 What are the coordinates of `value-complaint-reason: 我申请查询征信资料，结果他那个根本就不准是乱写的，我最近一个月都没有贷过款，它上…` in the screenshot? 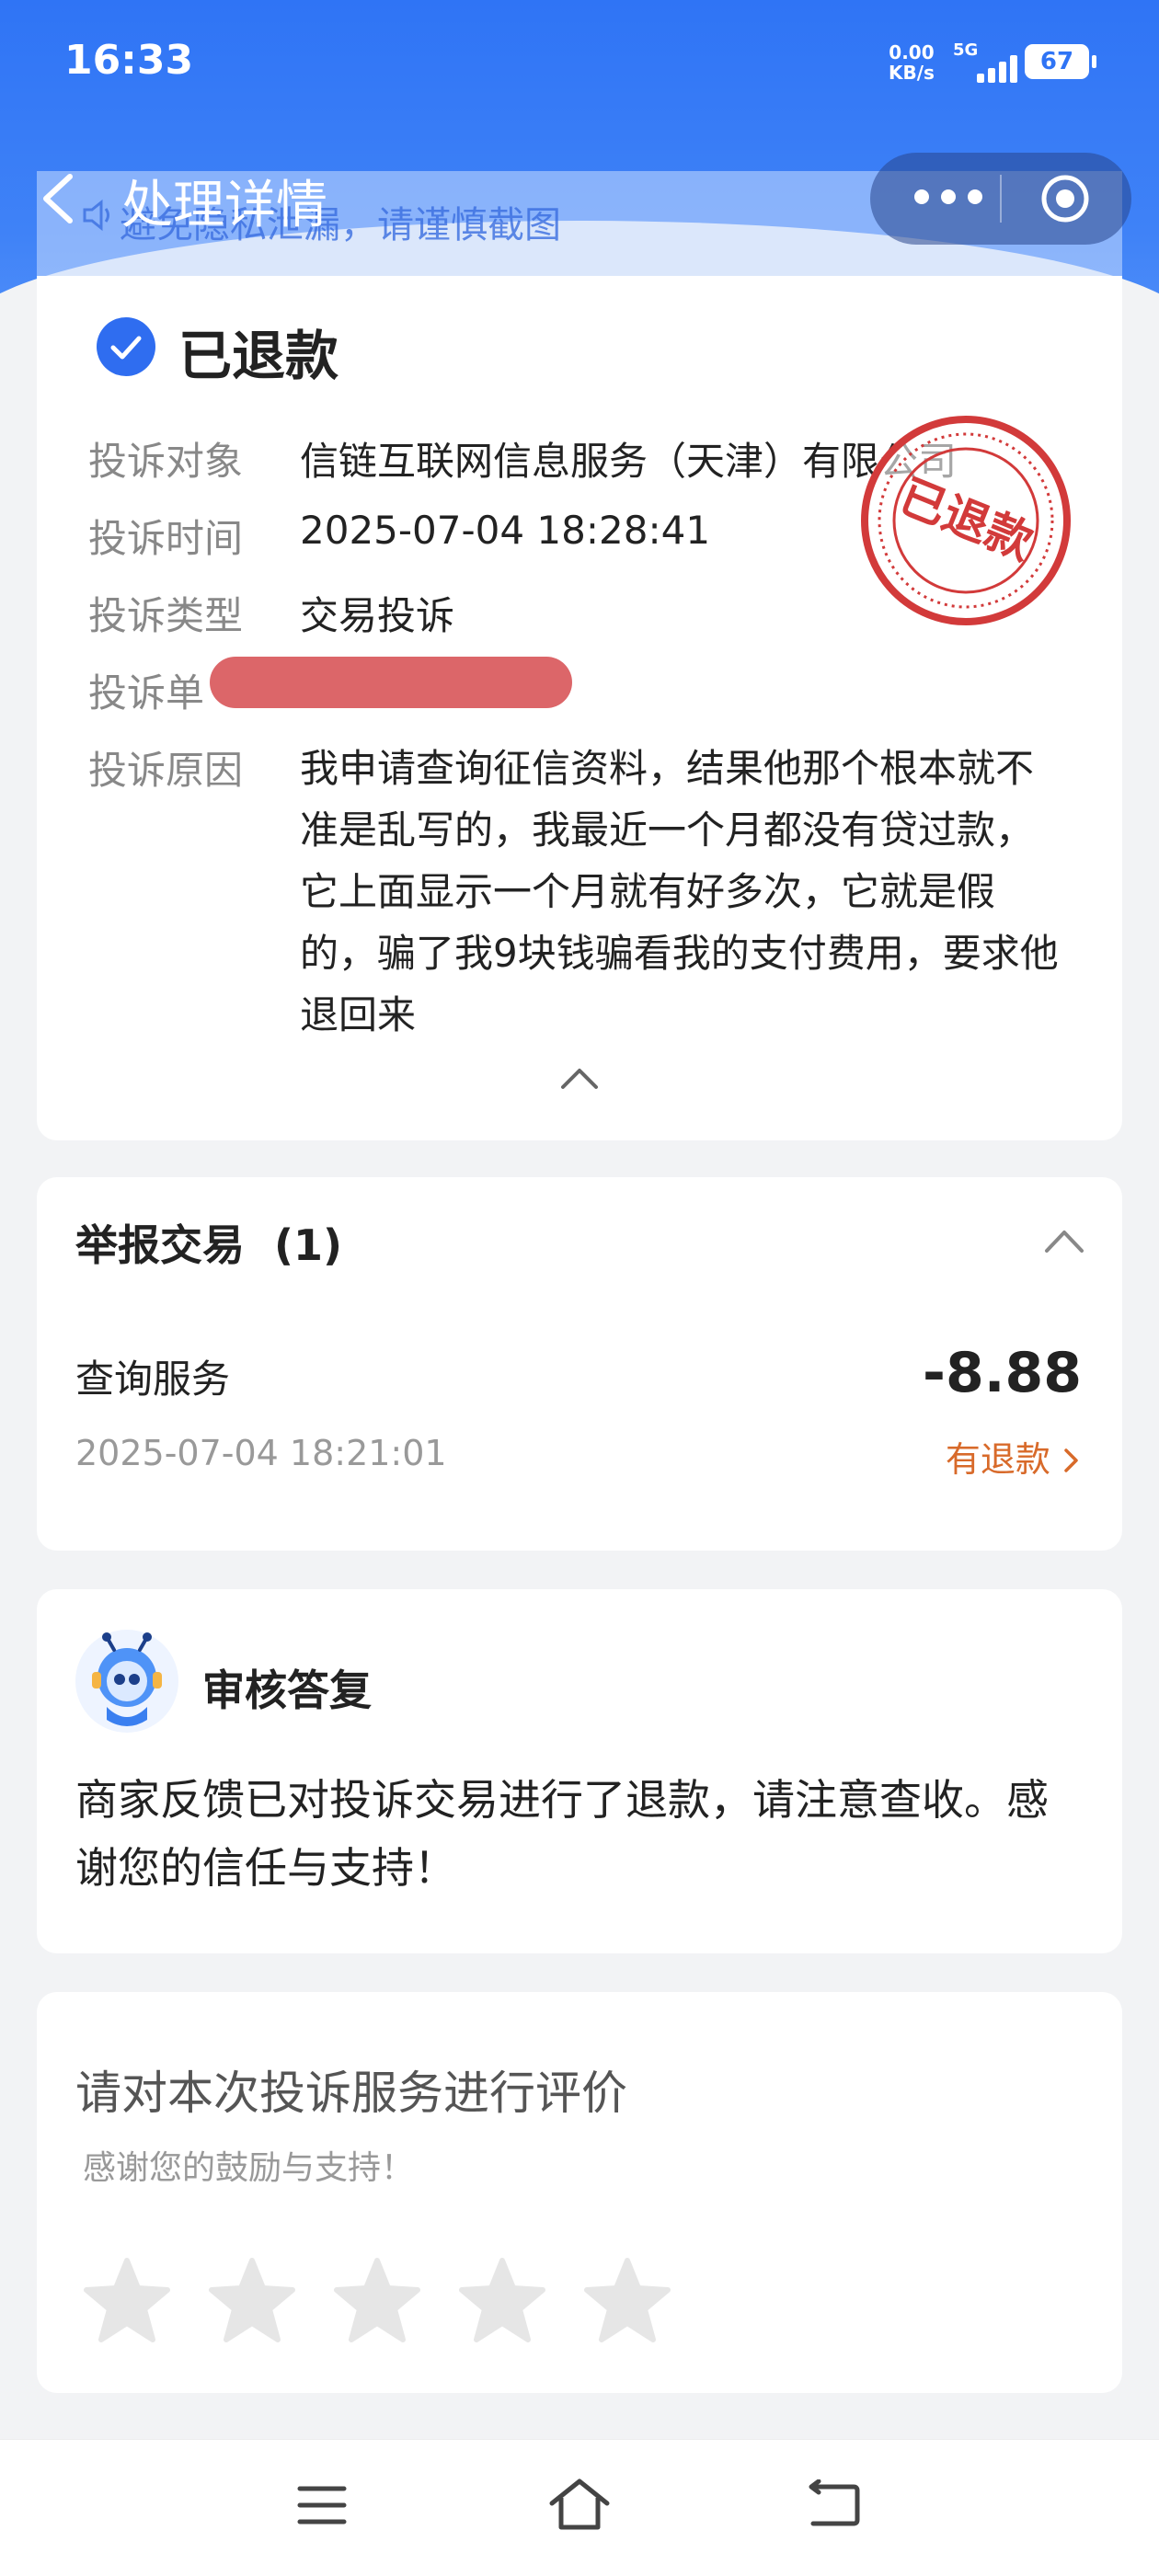 It's located at (679, 891).